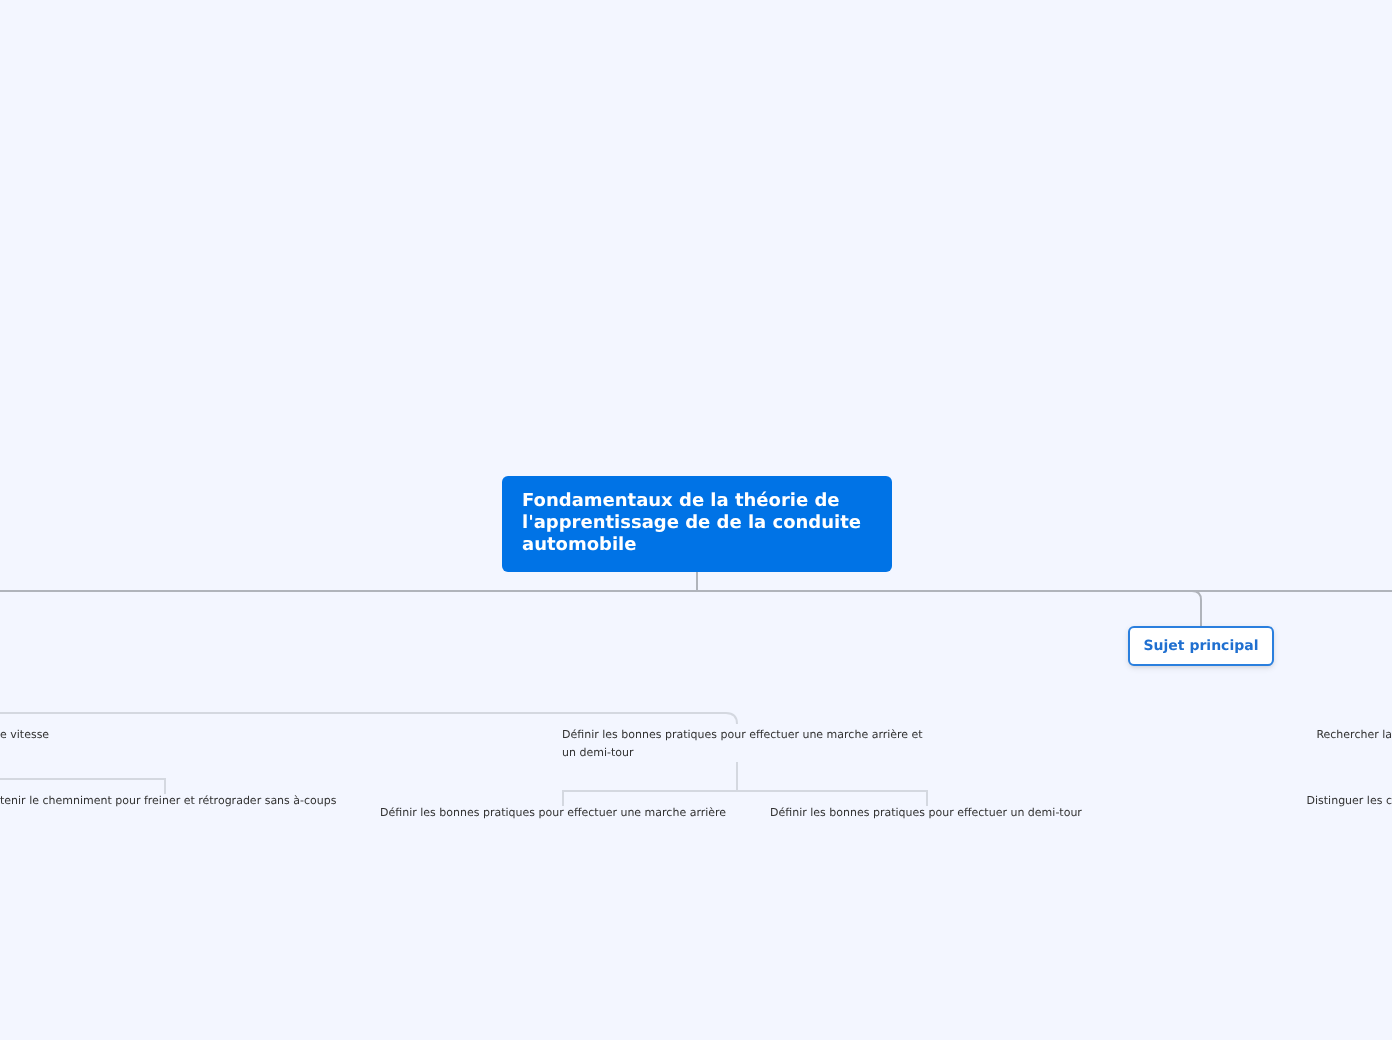 The image size is (1392, 1040). What do you see at coordinates (697, 524) in the screenshot?
I see `central-topic: Fondamentaux de la théorie de l'apprentissage de de la conduite automobile` at bounding box center [697, 524].